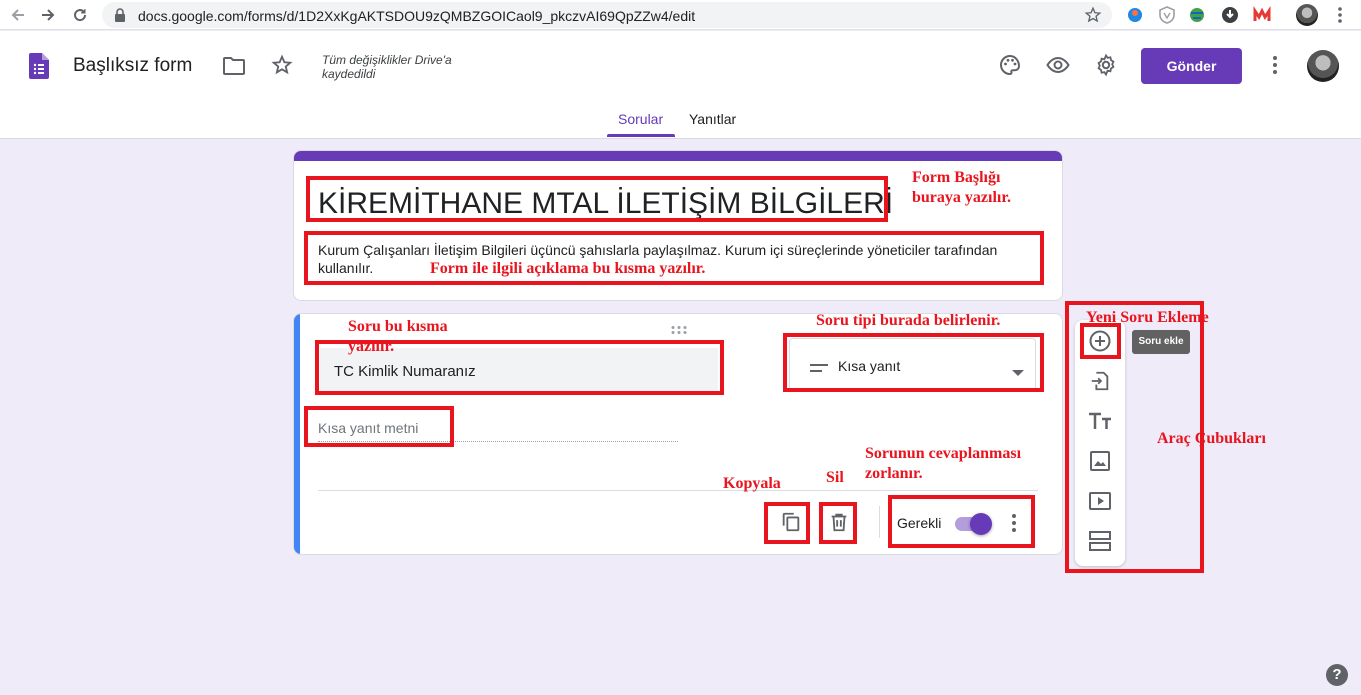  Describe the element at coordinates (48, 15) in the screenshot. I see `forward-arrow-icon` at that location.